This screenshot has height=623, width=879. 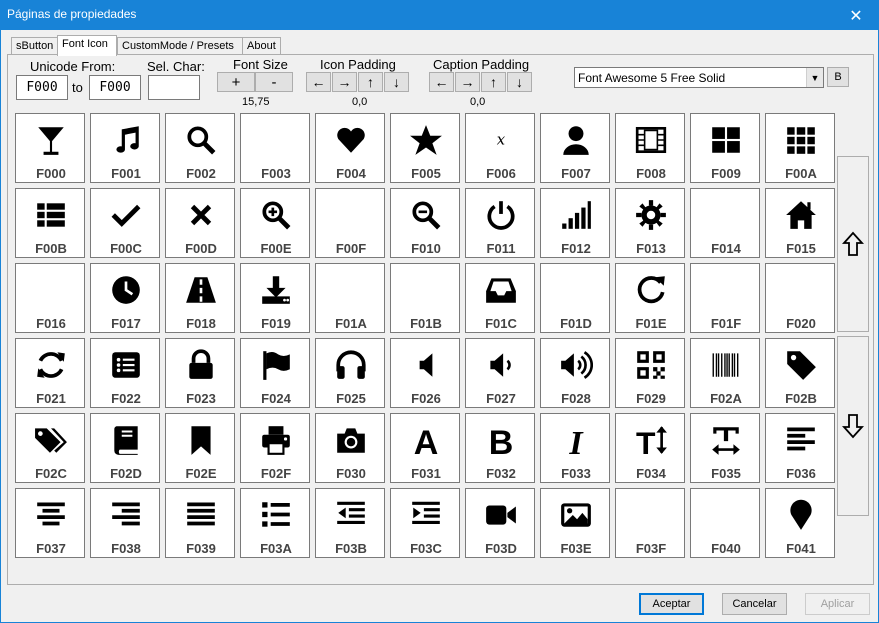 I want to click on tab-about: About, so click(x=261, y=46).